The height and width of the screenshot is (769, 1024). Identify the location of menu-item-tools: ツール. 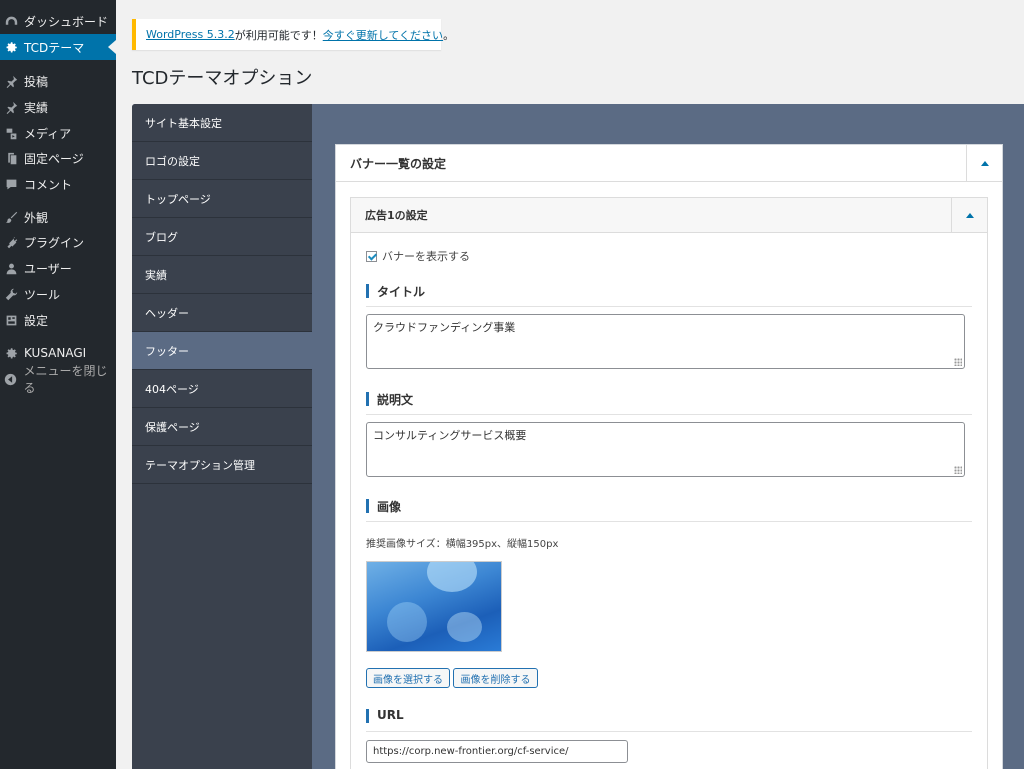
(58, 294).